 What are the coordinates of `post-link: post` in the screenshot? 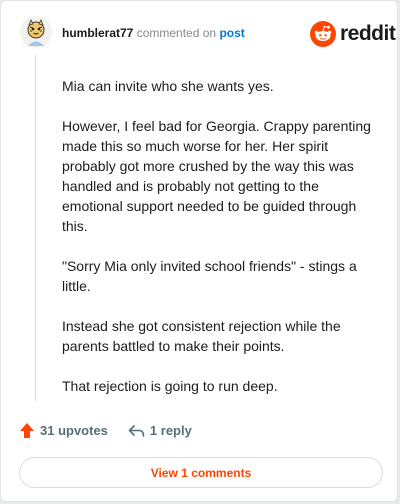 It's located at (231, 33).